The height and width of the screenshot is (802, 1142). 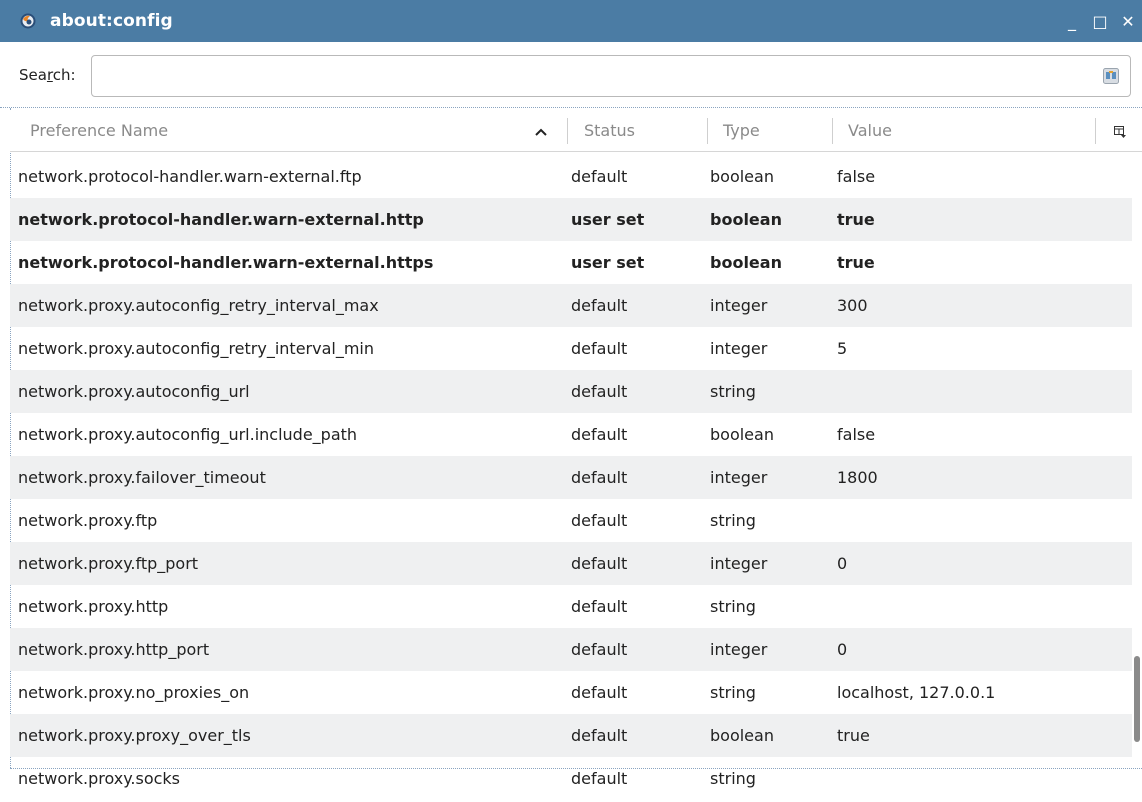 I want to click on table-row: network.proxy.http default string, so click(x=571, y=606).